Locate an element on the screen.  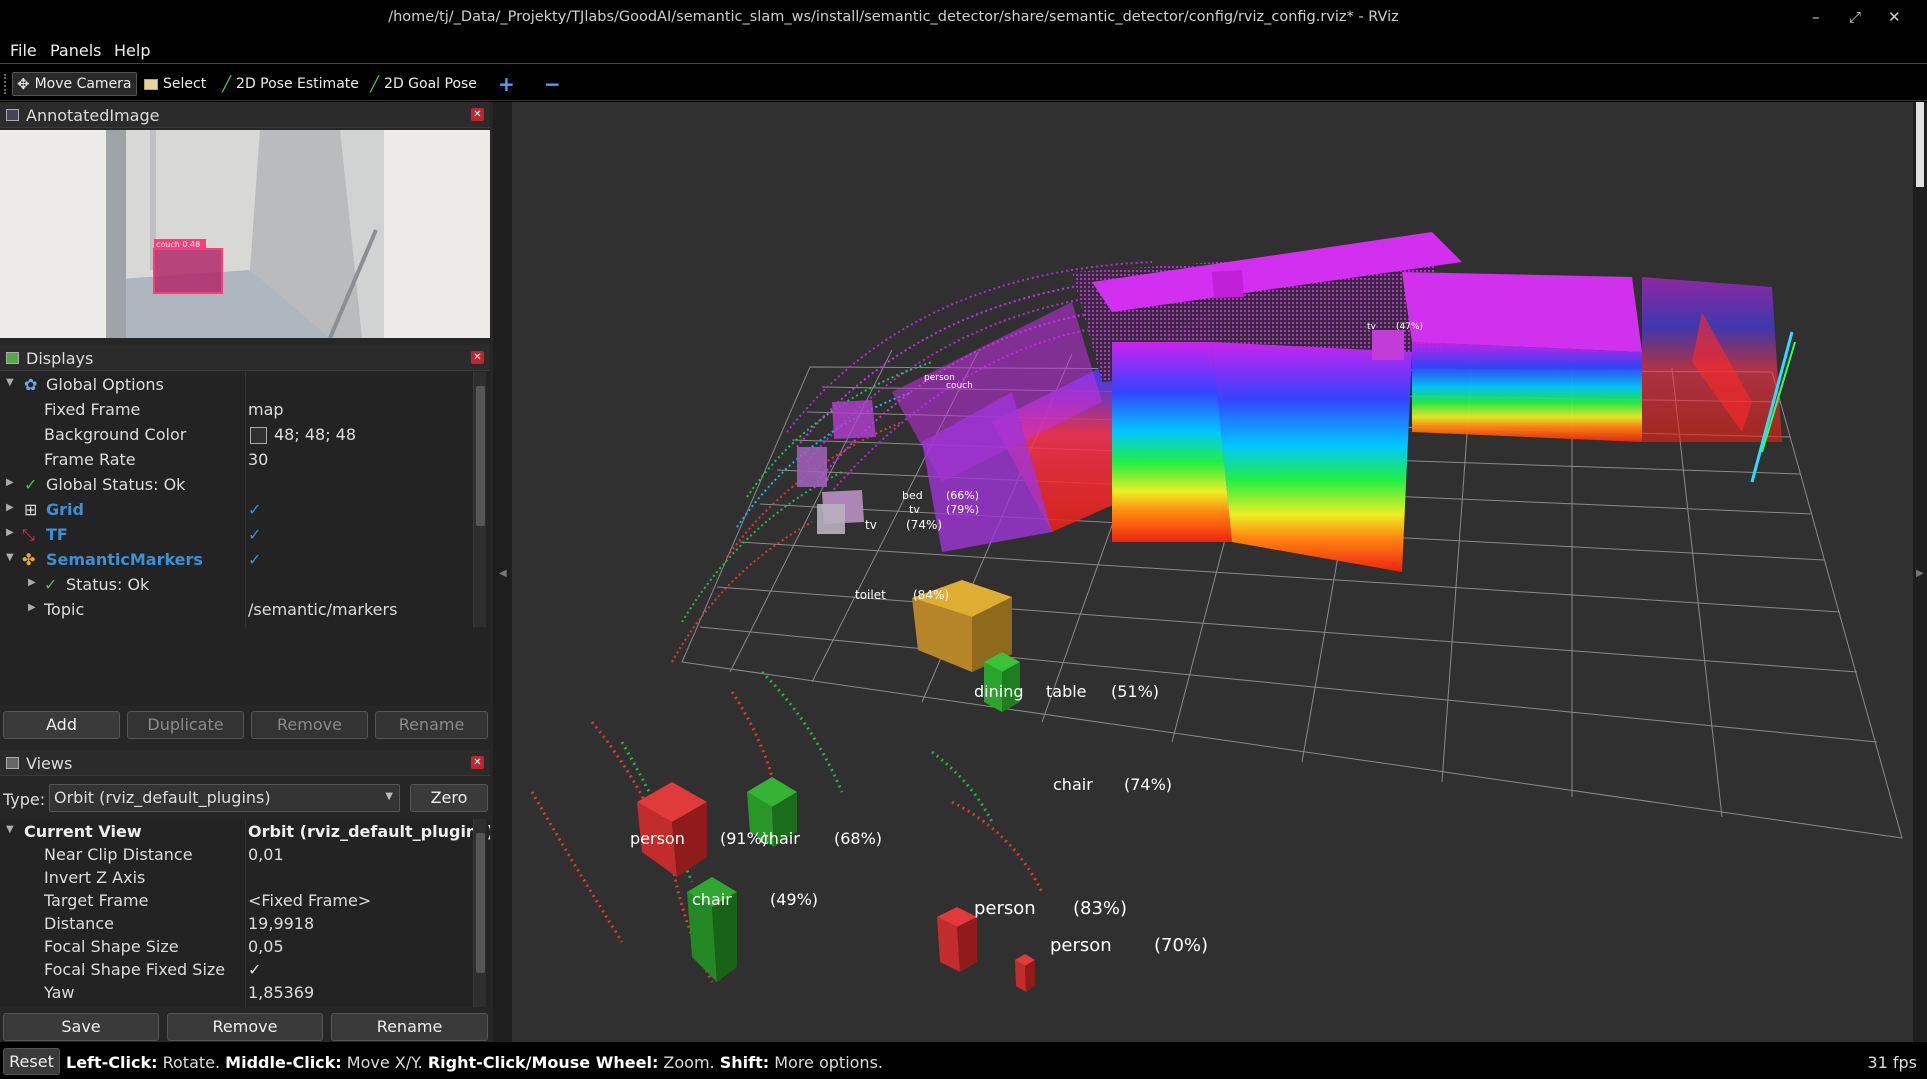
tree-row-fixed-frame: Fixed Frame map is located at coordinates (236, 409).